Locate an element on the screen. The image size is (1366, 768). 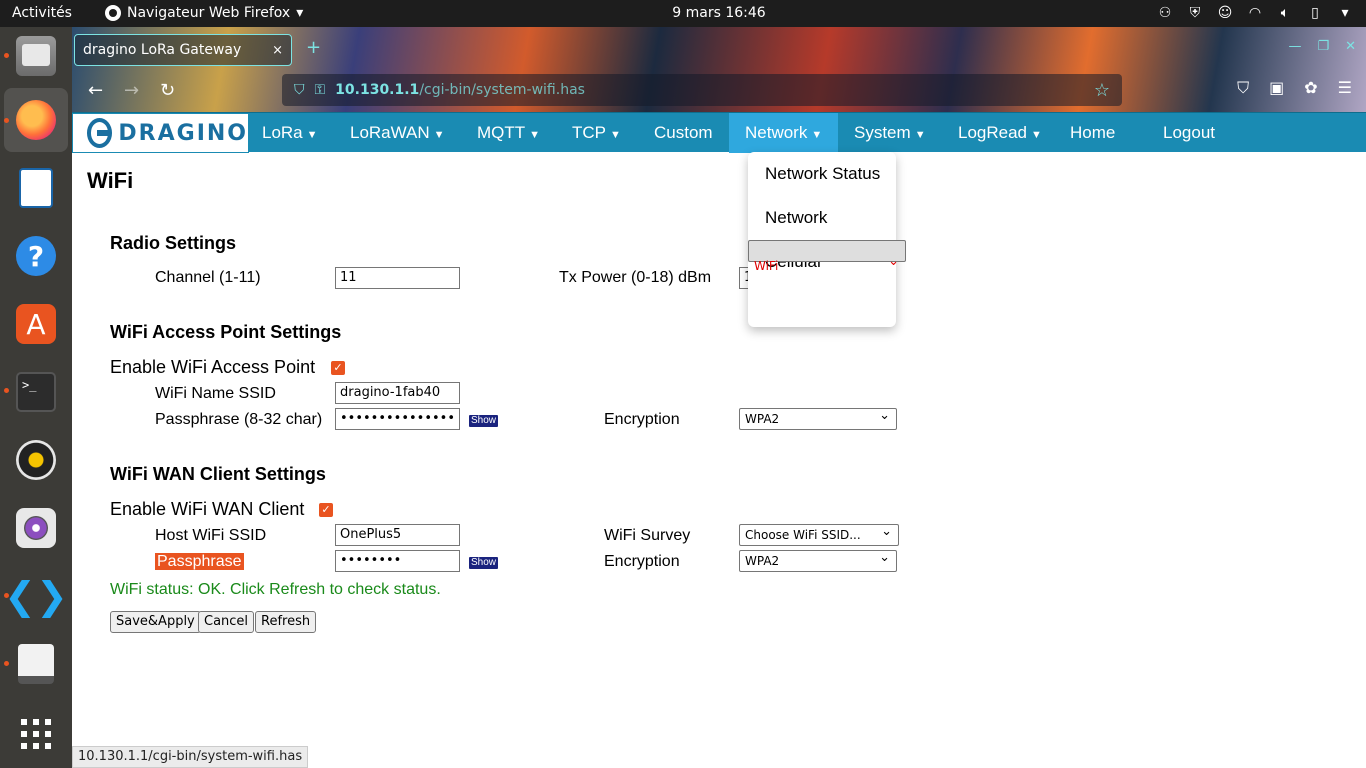
wifi-survey-label: WiFi Survey is located at coordinates (647, 535).